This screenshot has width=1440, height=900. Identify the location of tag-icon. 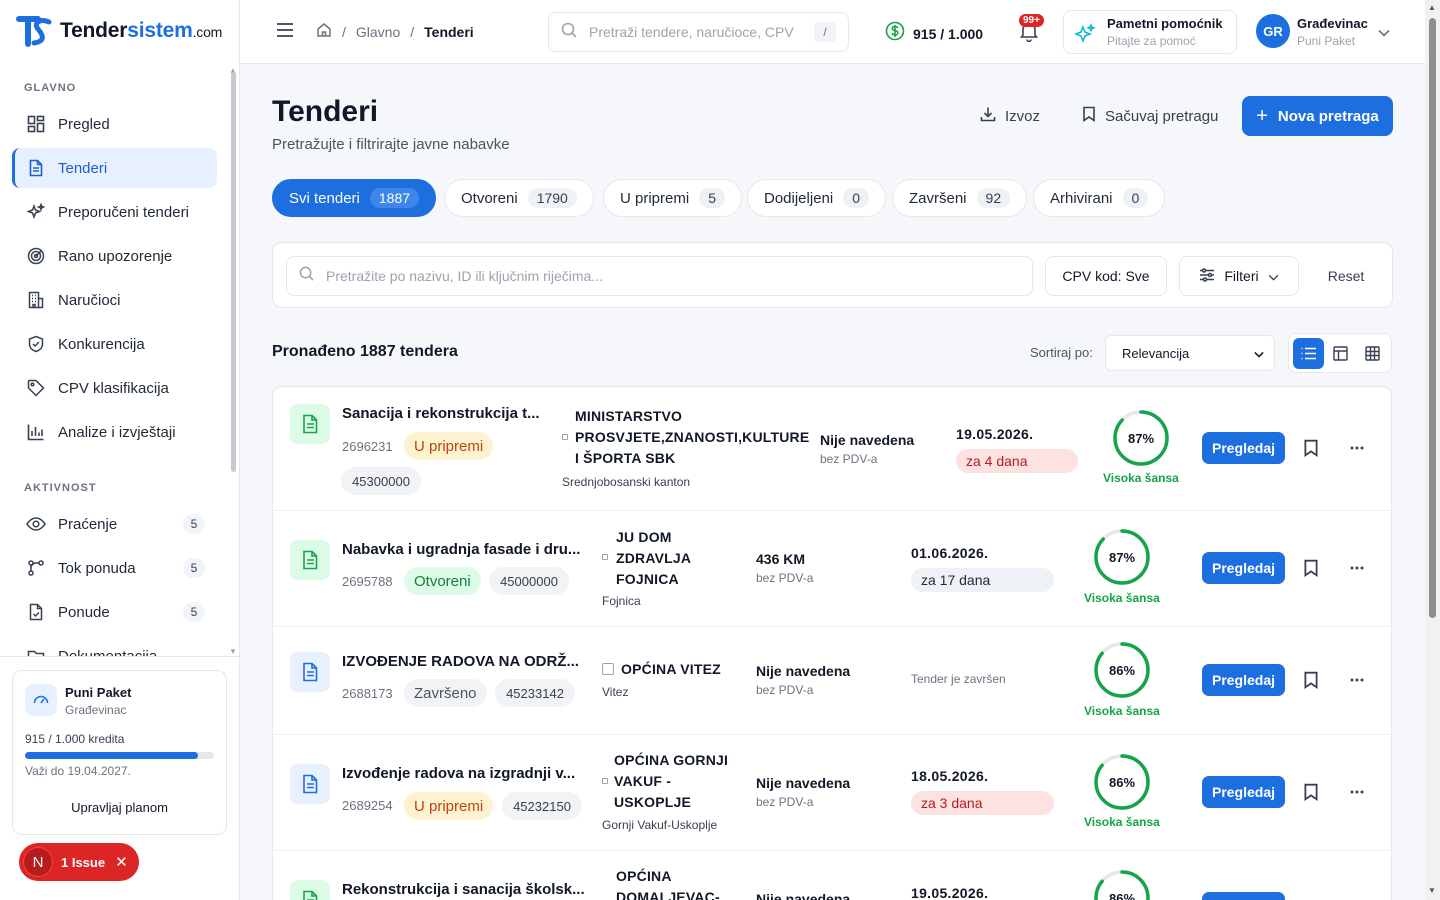
(36, 388).